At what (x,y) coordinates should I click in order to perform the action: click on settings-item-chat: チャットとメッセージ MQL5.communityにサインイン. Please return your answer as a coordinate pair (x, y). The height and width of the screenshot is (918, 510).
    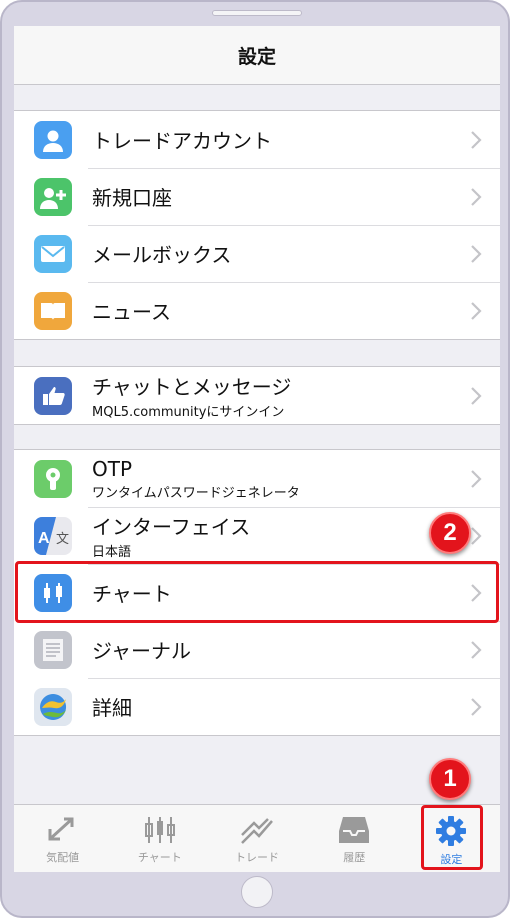
    Looking at the image, I should click on (257, 395).